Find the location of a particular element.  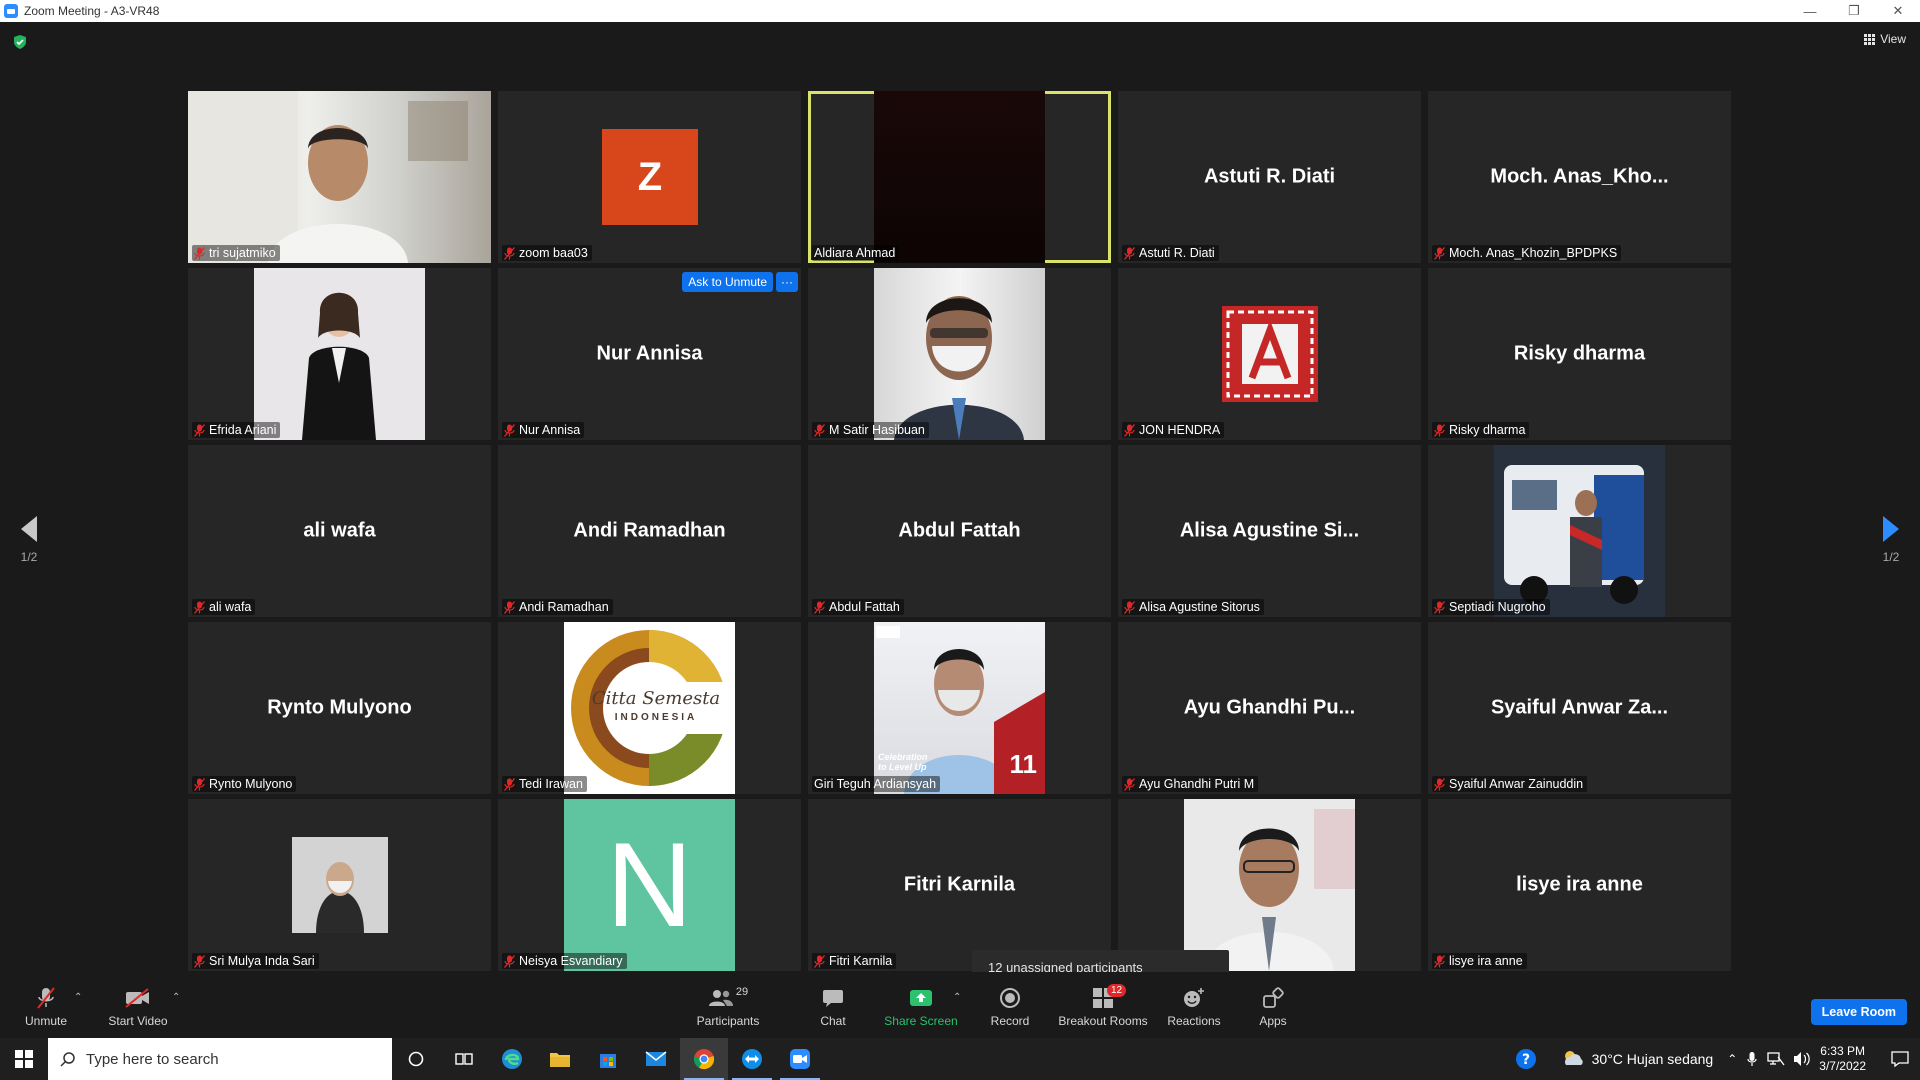

task-view-button is located at coordinates (464, 1059).